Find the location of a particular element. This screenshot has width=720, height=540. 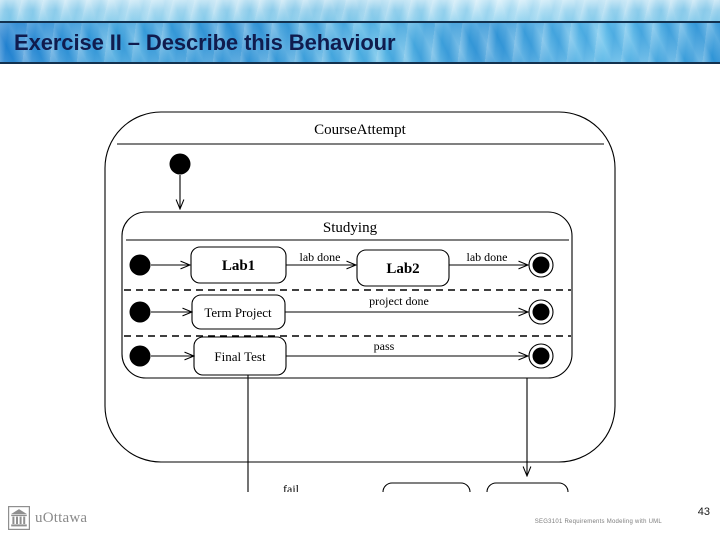

slide-banner: Exercise II – Describe this Behaviour is located at coordinates (360, 36).